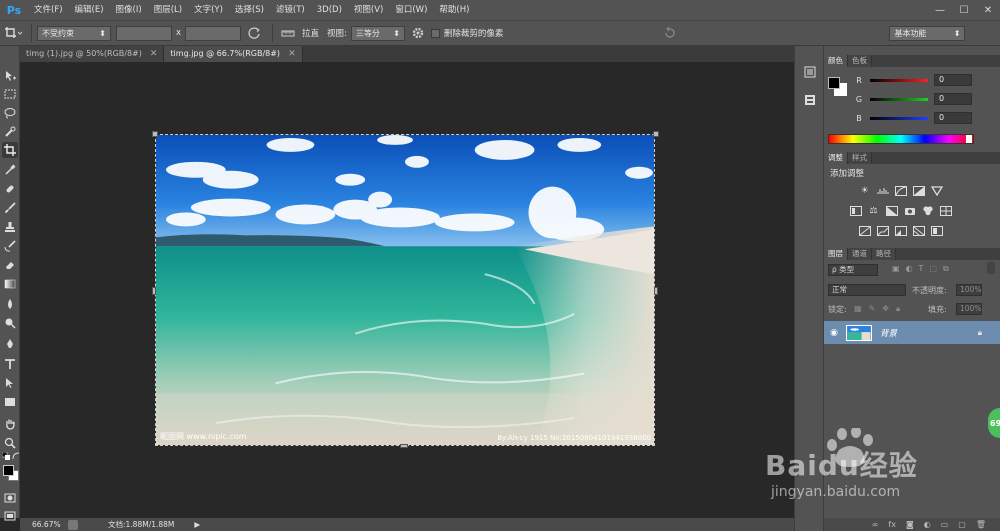  What do you see at coordinates (10, 94) in the screenshot?
I see `marquee-tool-icon` at bounding box center [10, 94].